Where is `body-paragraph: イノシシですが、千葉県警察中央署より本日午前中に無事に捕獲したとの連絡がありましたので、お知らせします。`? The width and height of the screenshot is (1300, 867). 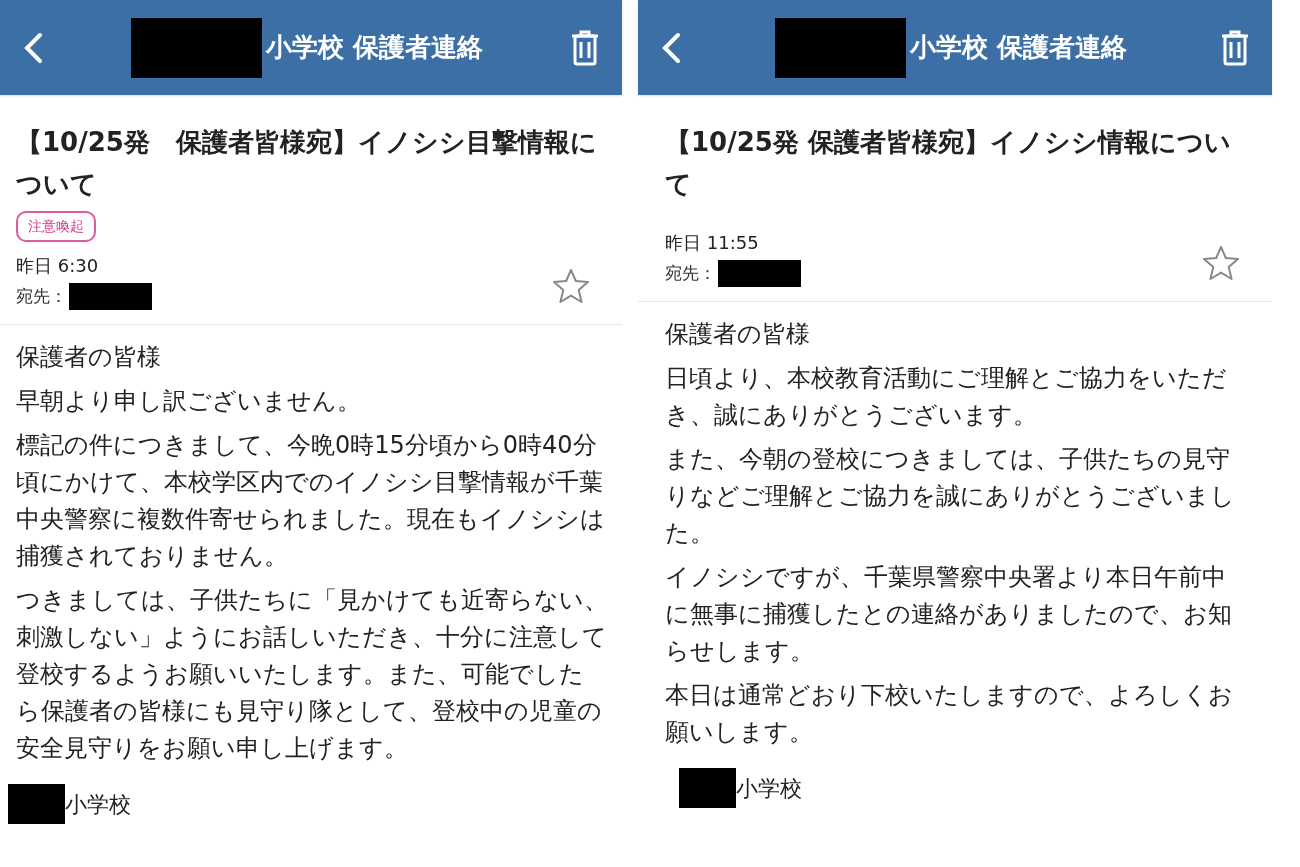 body-paragraph: イノシシですが、千葉県警察中央署より本日午前中に無事に捕獲したとの連絡がありましたので、お知らせします。 is located at coordinates (949, 614).